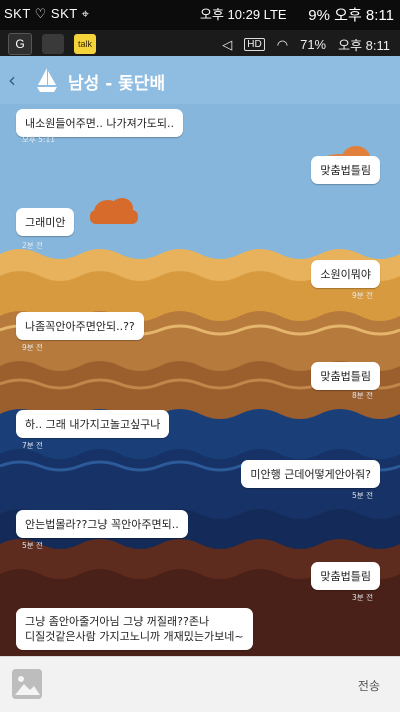 This screenshot has height=712, width=400. What do you see at coordinates (200, 43) in the screenshot?
I see `system-bar: G talk ◁ HD ◠ 71% 오후 8:11` at bounding box center [200, 43].